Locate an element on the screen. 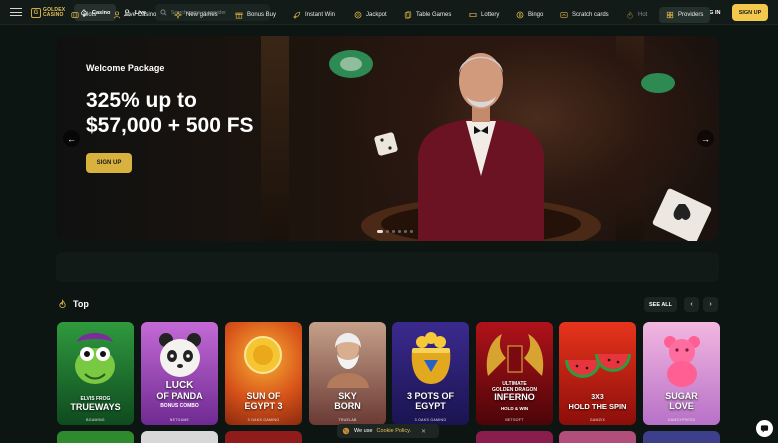 The height and width of the screenshot is (443, 778). poker-chip-center is located at coordinates (351, 64).